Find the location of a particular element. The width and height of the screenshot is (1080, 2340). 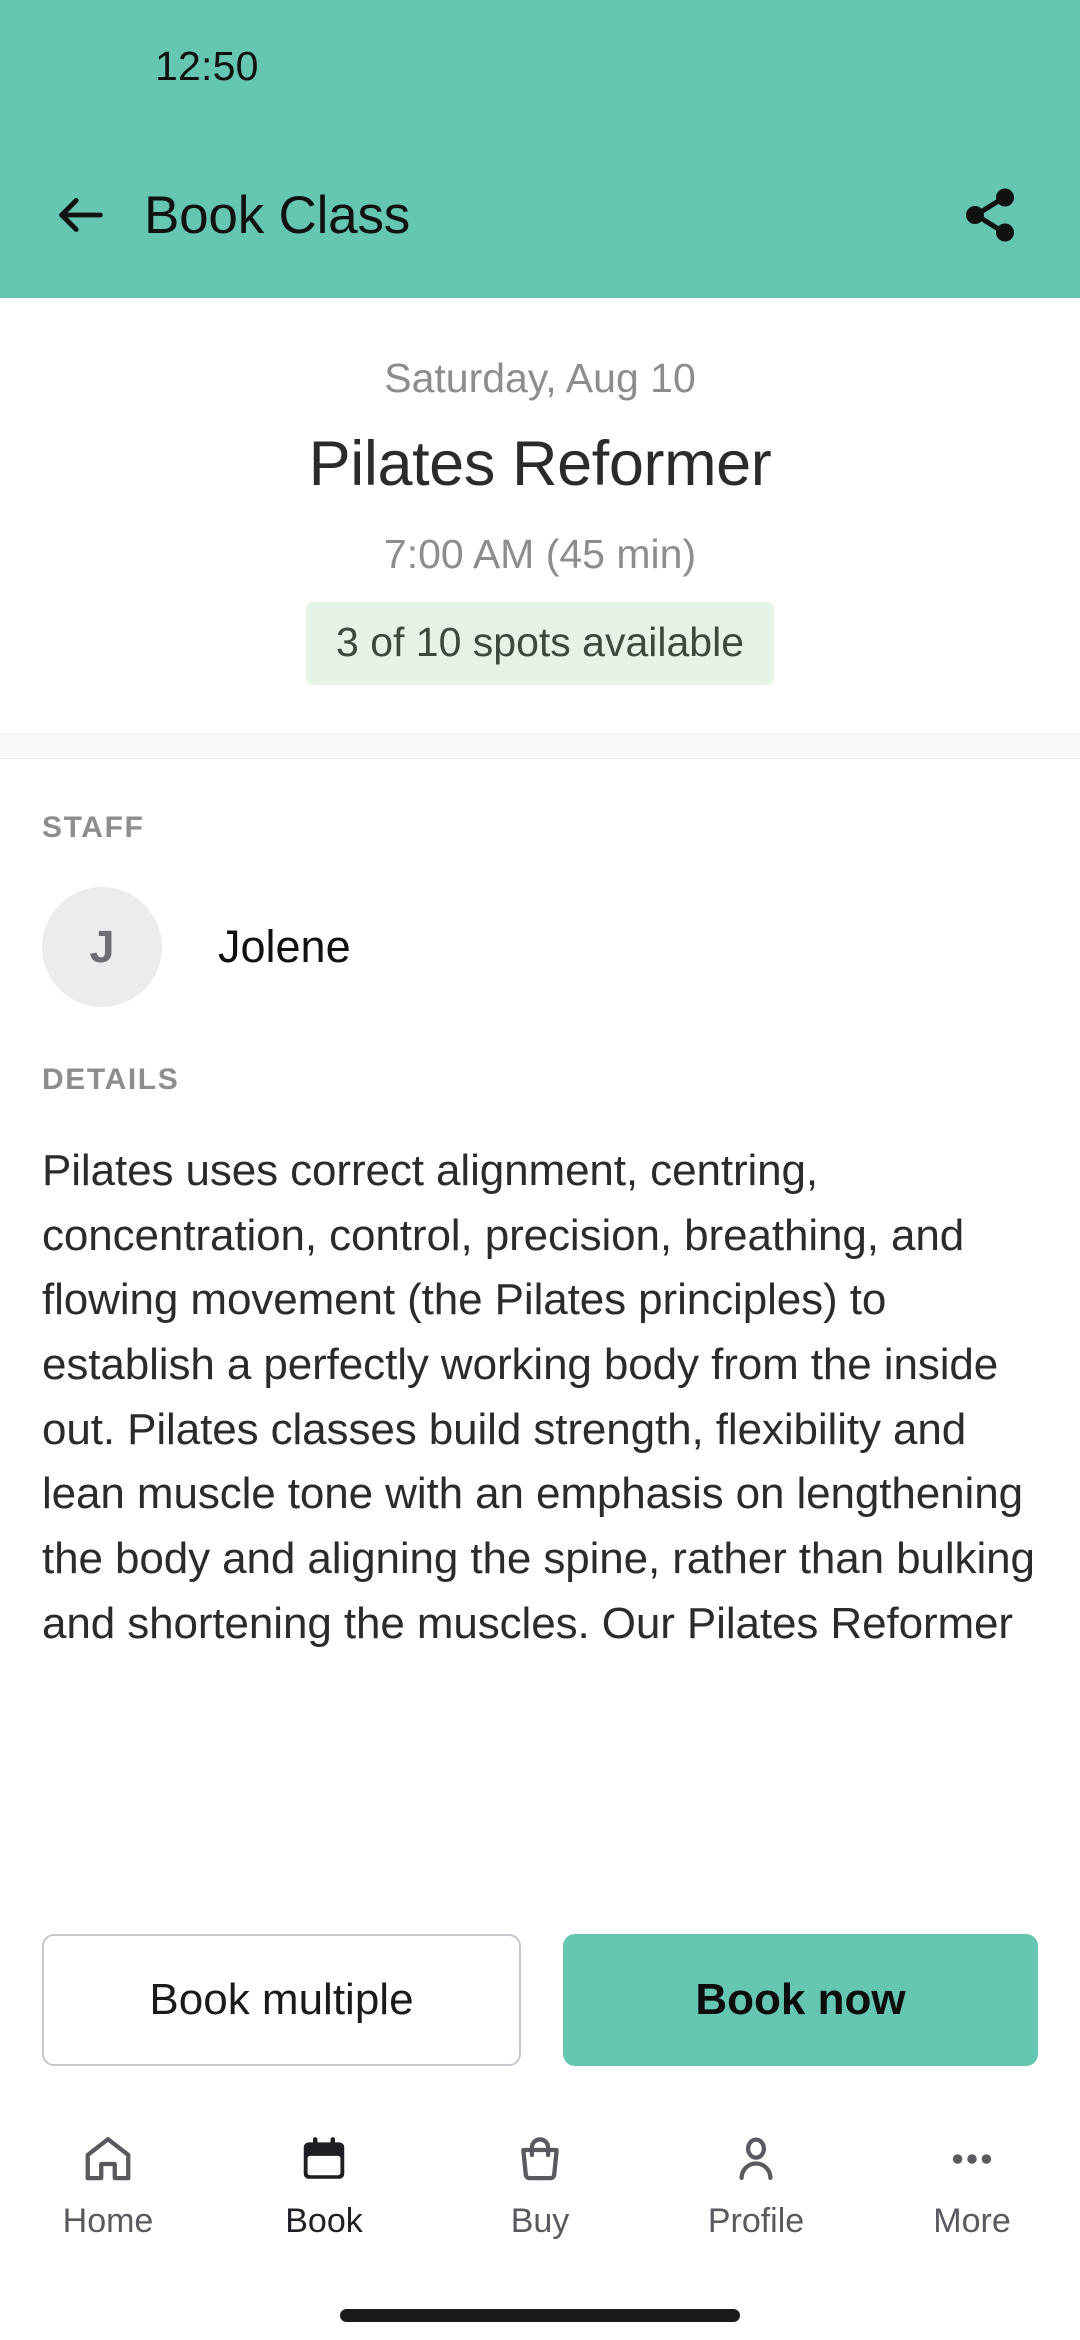

app-bar: Book Class is located at coordinates (540, 215).